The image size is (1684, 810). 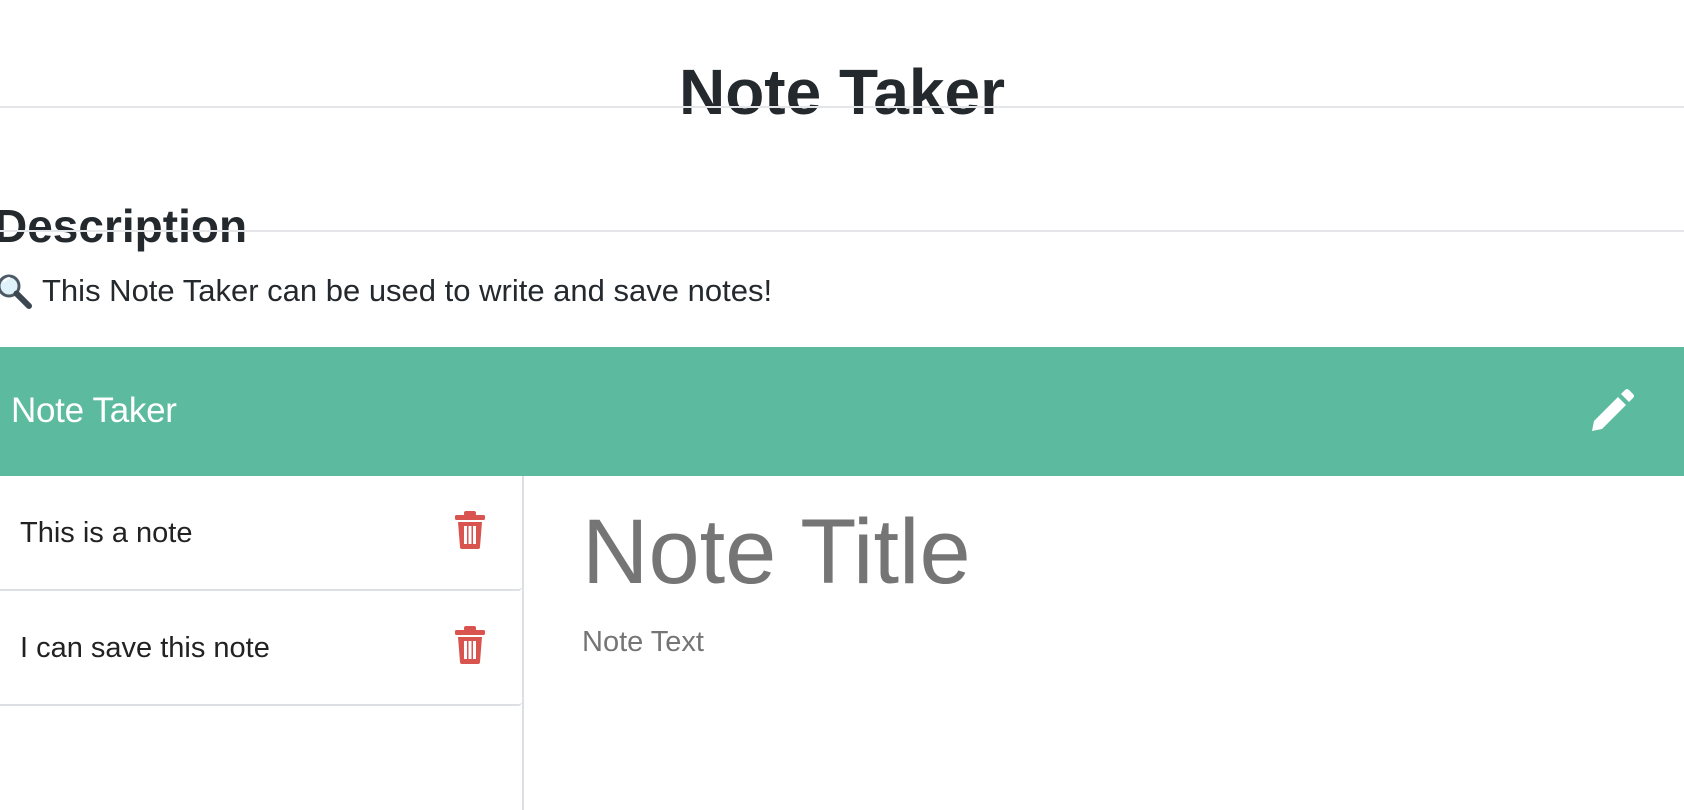 I want to click on pencil-icon, so click(x=1613, y=410).